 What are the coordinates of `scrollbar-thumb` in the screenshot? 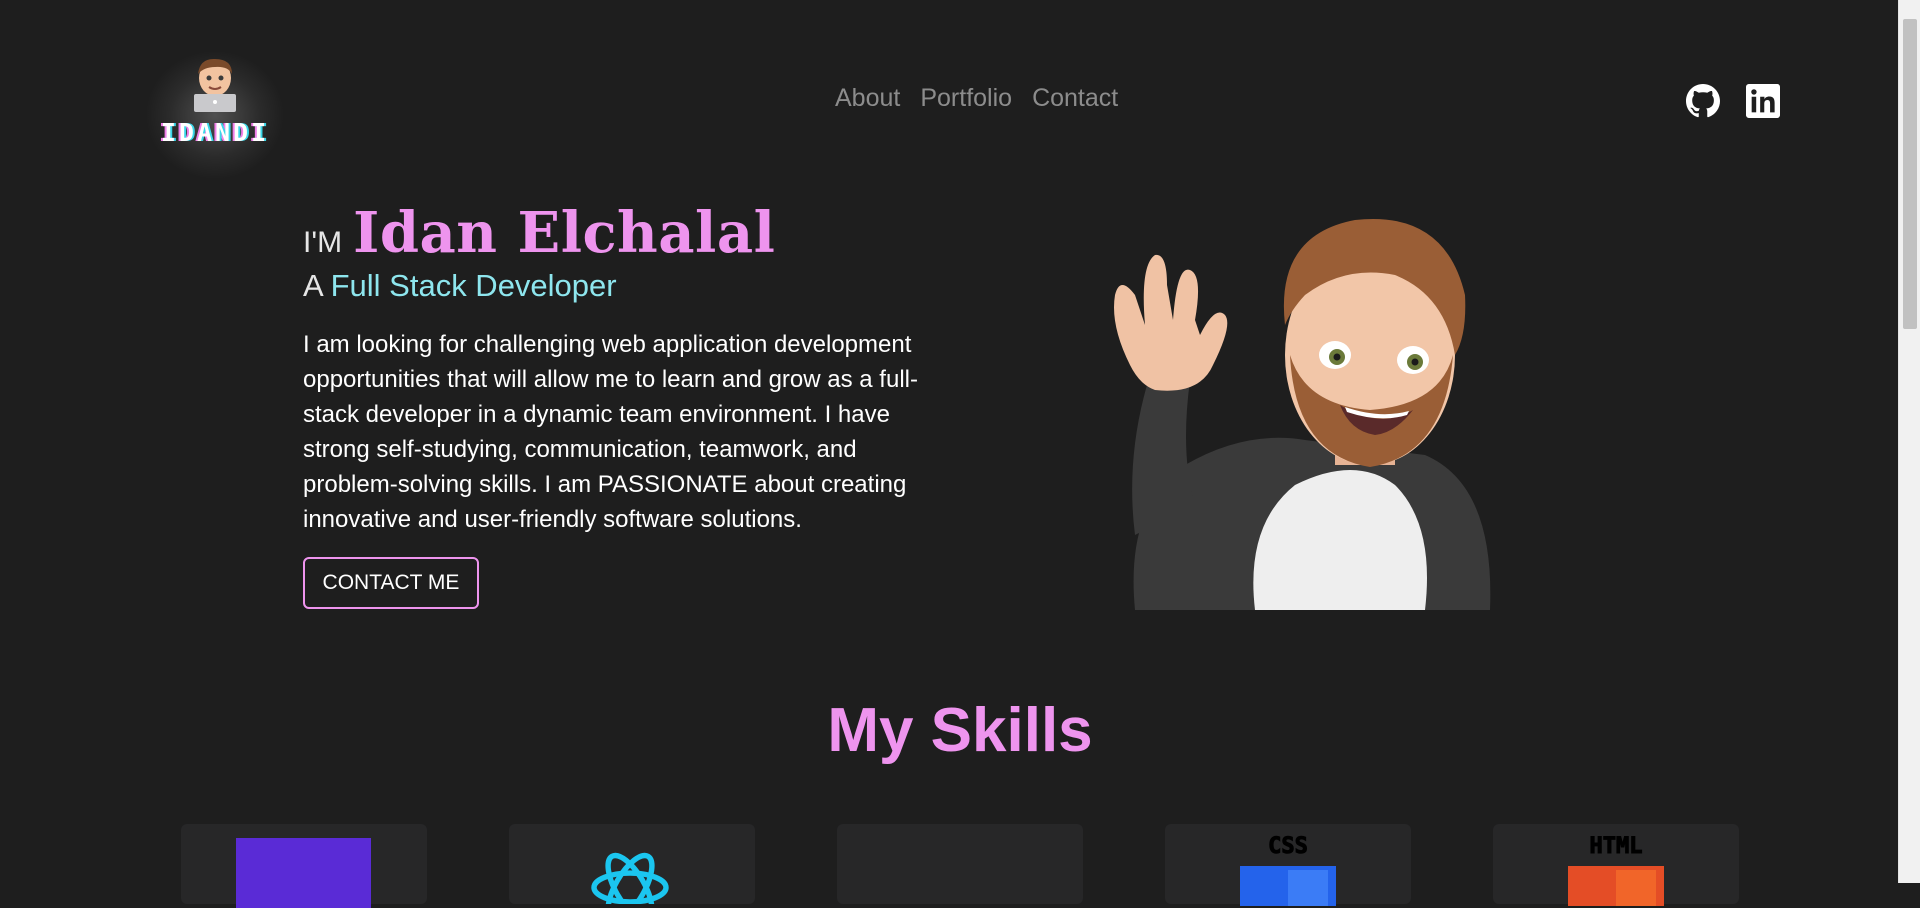 It's located at (1910, 174).